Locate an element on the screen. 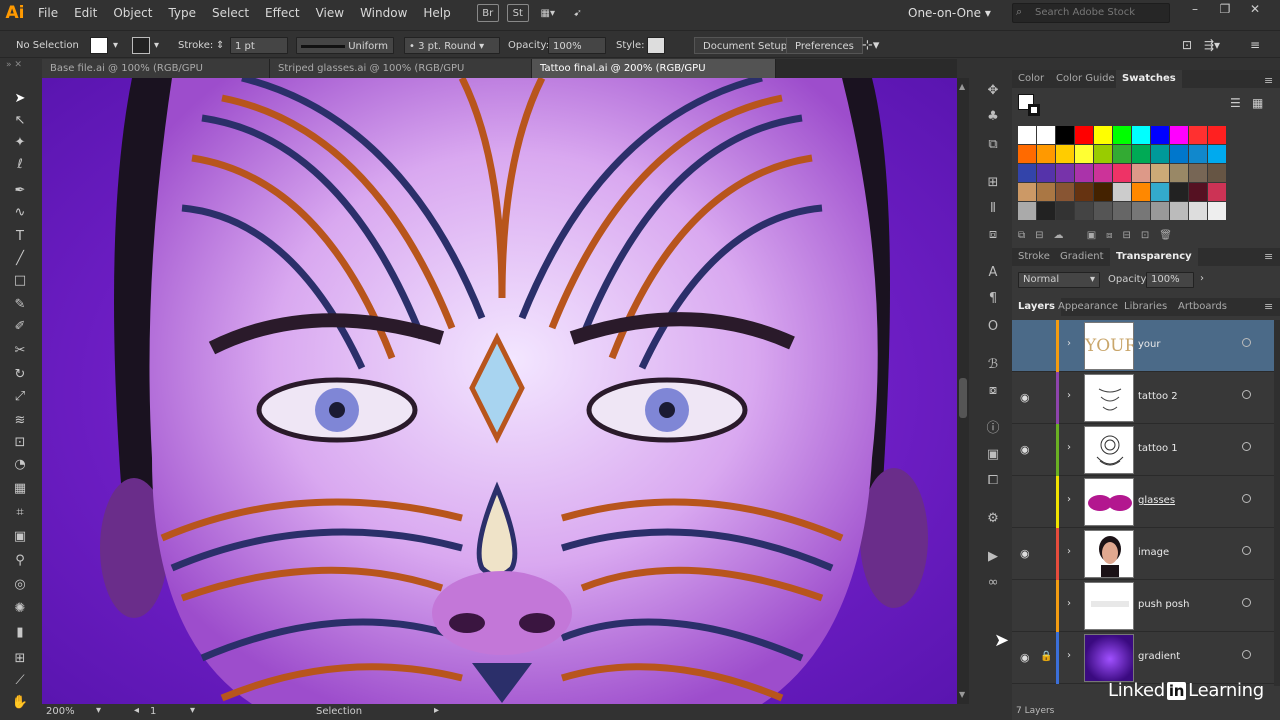 The height and width of the screenshot is (720, 1280). layer-row: ◉ › tattoo 2 is located at coordinates (1143, 398).